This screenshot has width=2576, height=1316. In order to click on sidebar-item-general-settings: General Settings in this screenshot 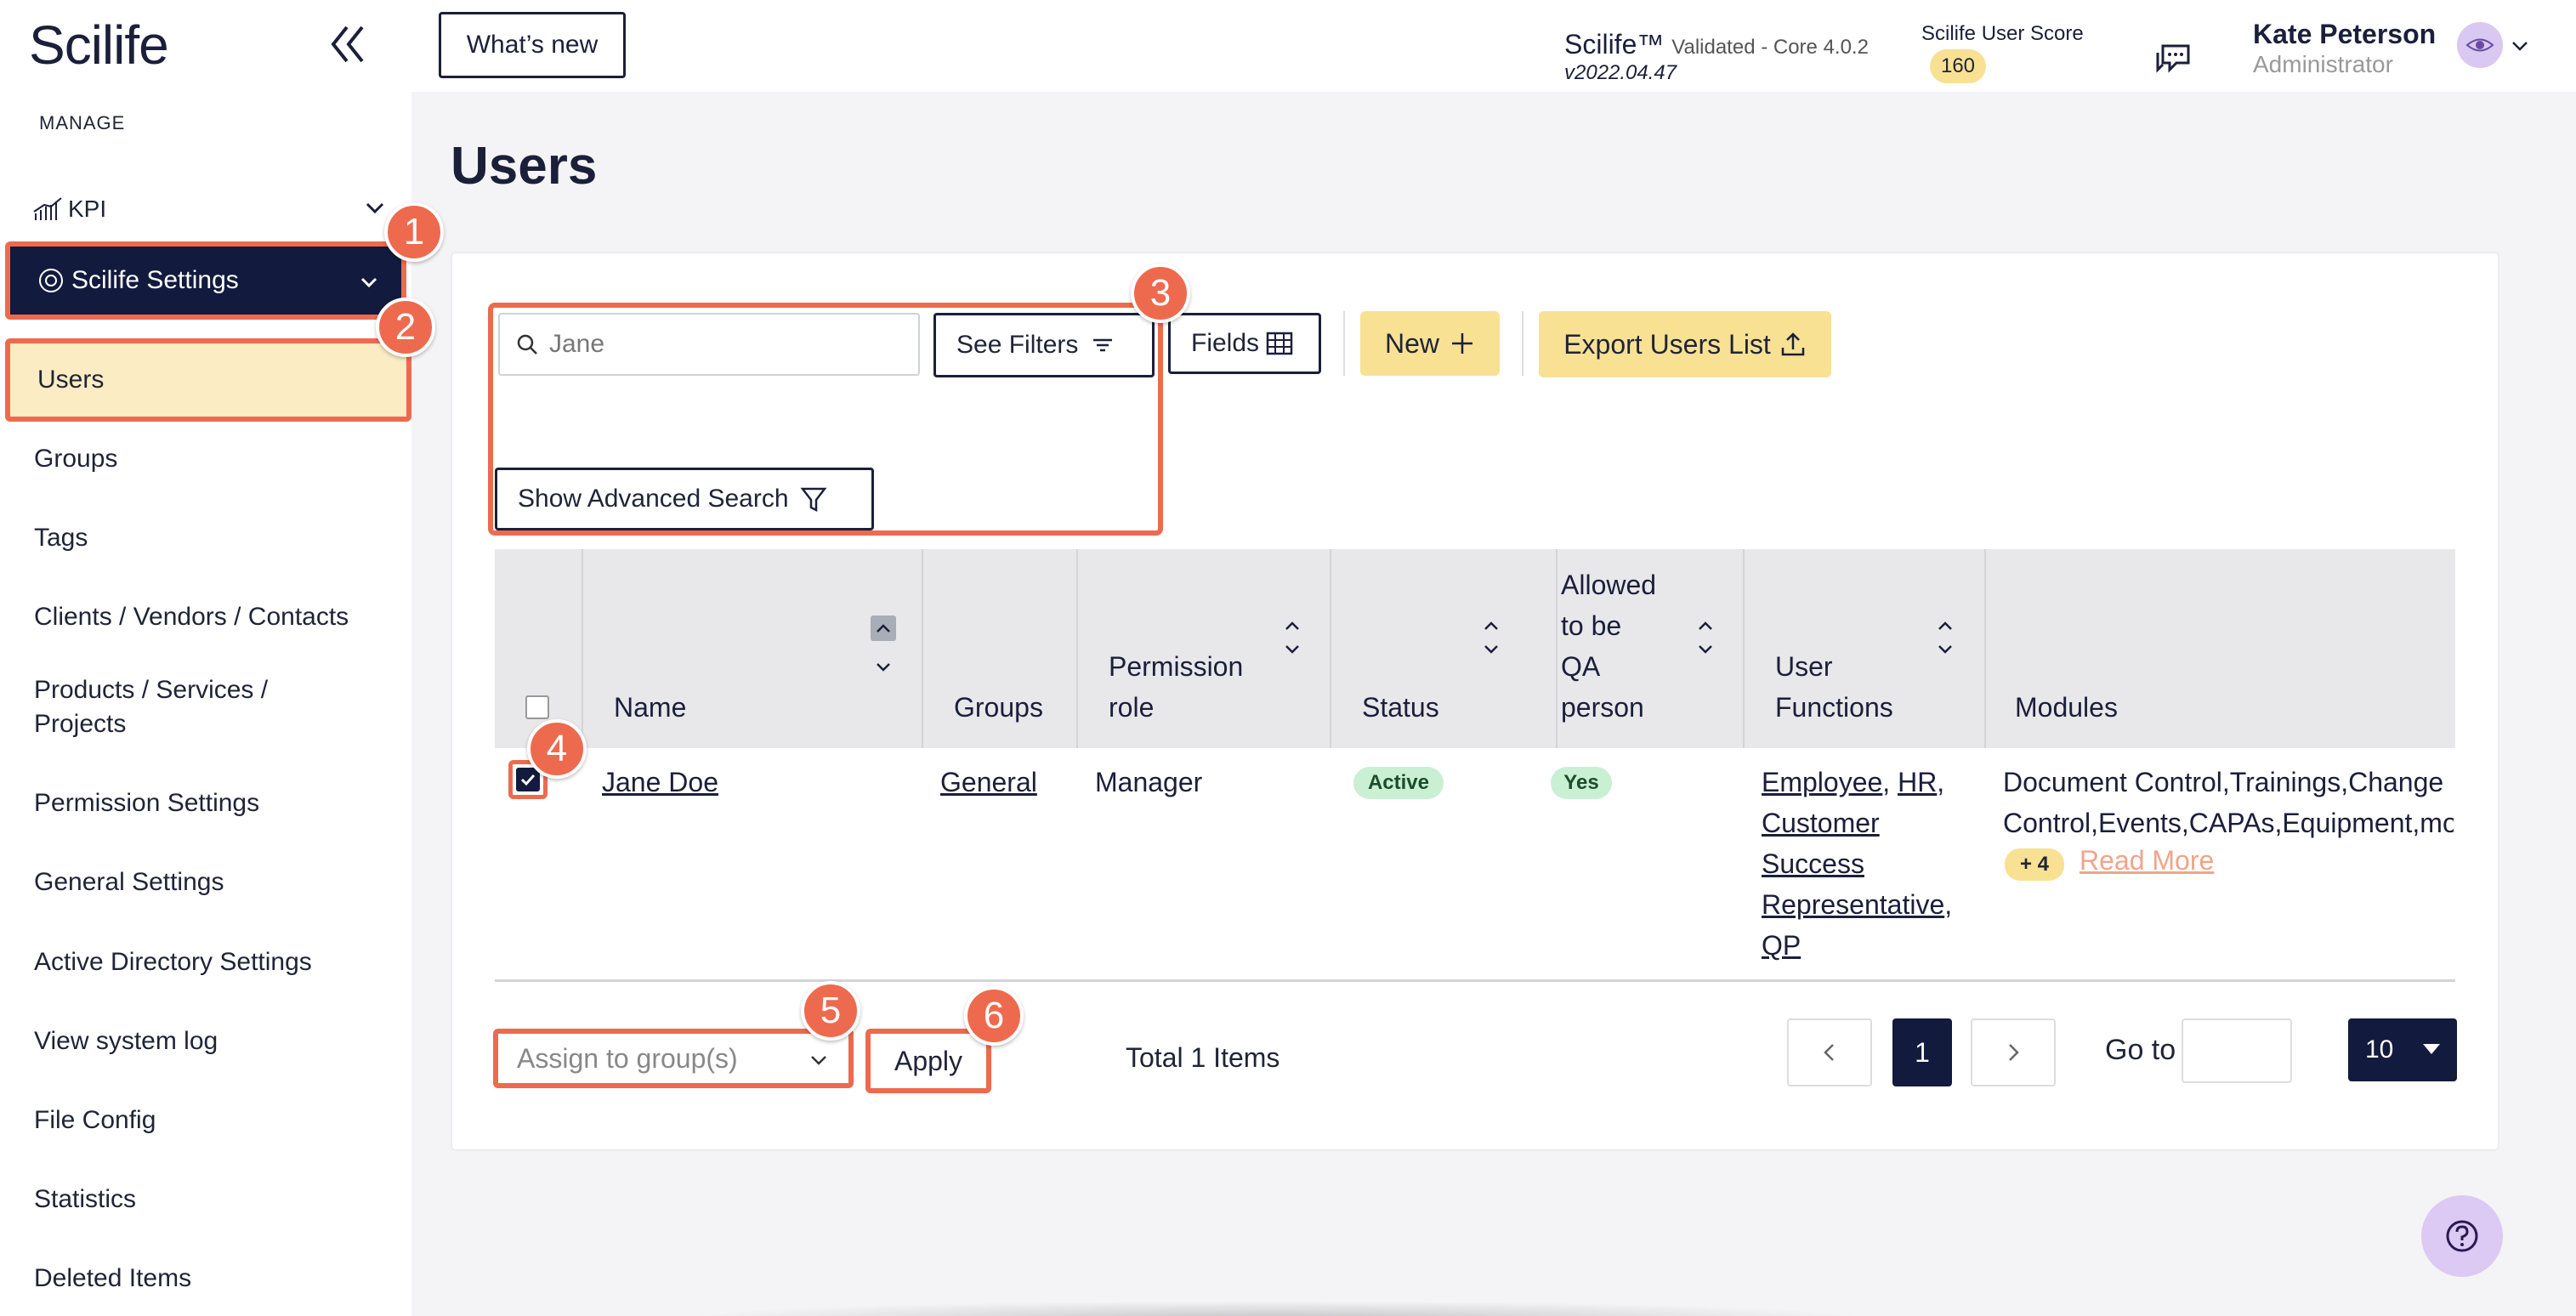, I will do `click(204, 882)`.